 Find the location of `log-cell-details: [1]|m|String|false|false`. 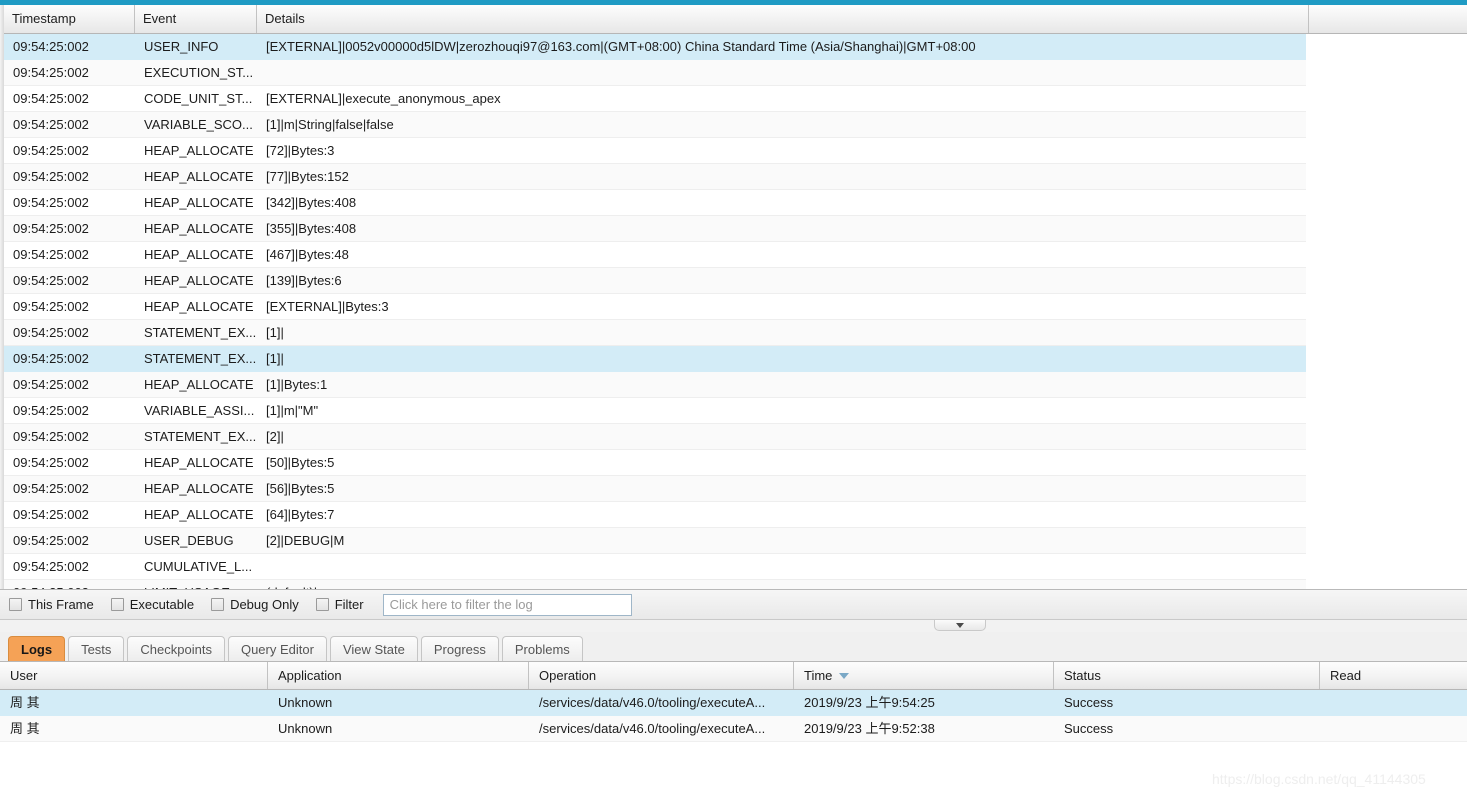

log-cell-details: [1]|m|String|false|false is located at coordinates (330, 124).